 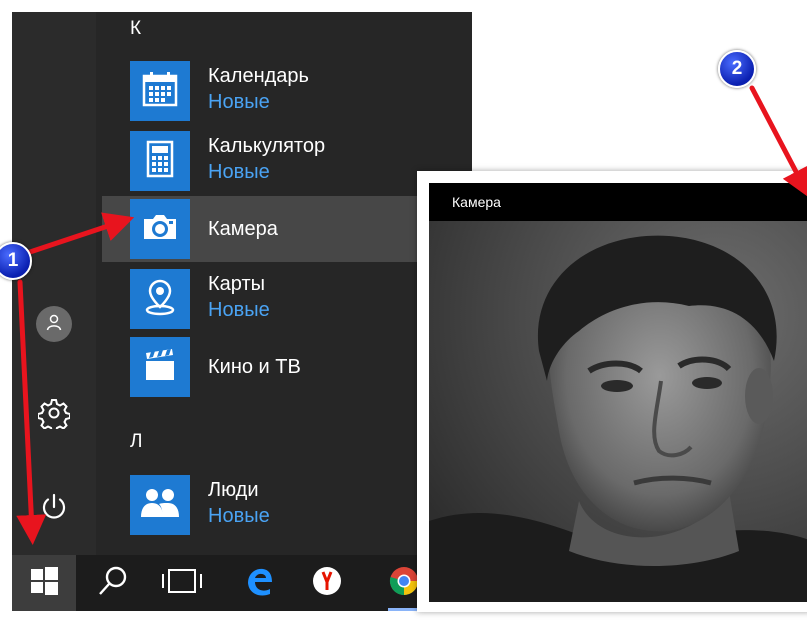 I want to click on yandex-browser-button, so click(x=327, y=583).